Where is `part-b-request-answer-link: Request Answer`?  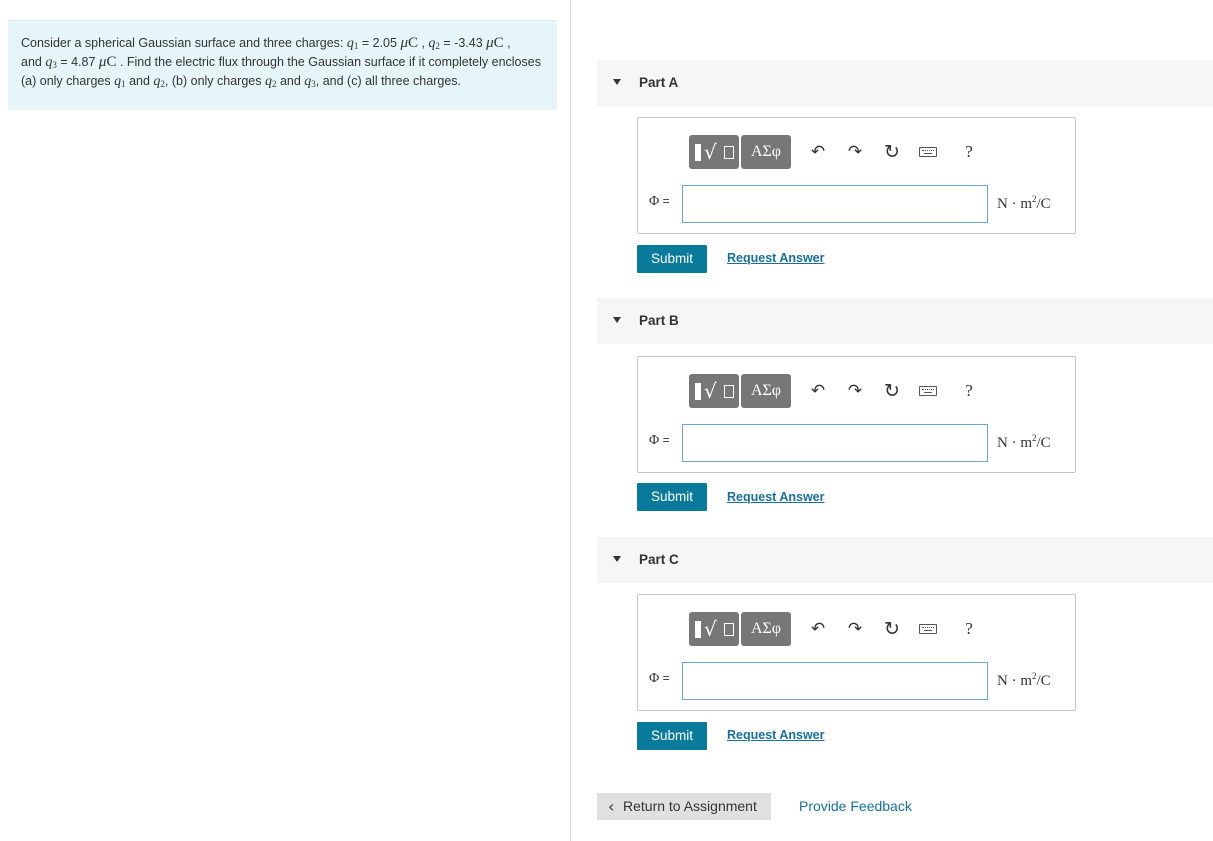 part-b-request-answer-link: Request Answer is located at coordinates (775, 497).